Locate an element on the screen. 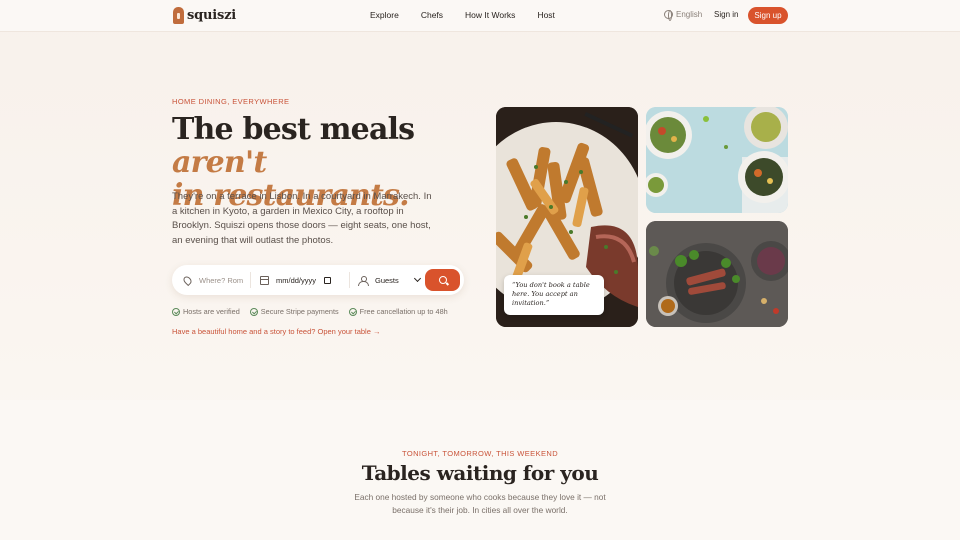 This screenshot has width=960, height=540. nav-link-chefs: Chefs is located at coordinates (432, 15).